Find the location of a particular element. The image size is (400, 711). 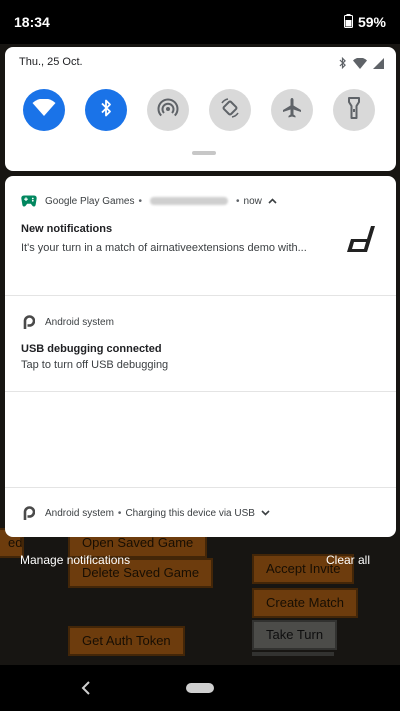

auto-rotate-icon is located at coordinates (230, 110).